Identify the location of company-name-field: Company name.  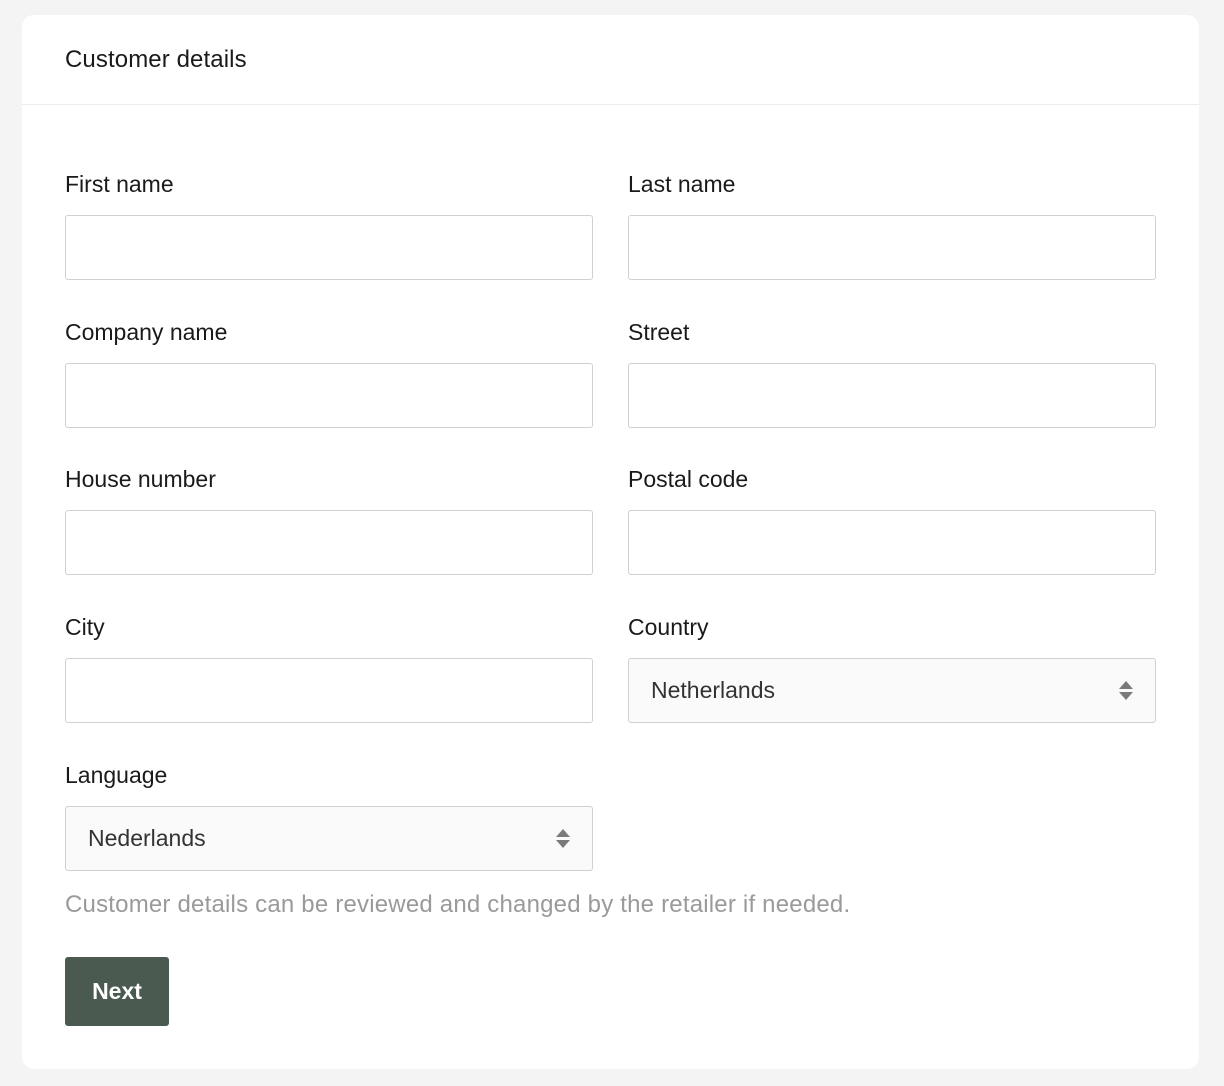
(329, 371).